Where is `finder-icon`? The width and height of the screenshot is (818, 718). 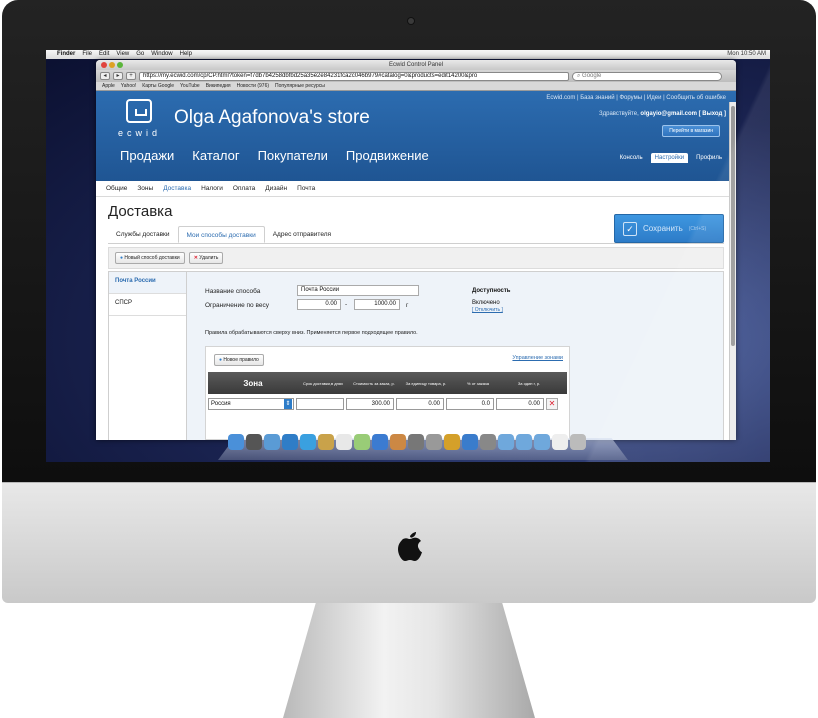 finder-icon is located at coordinates (236, 442).